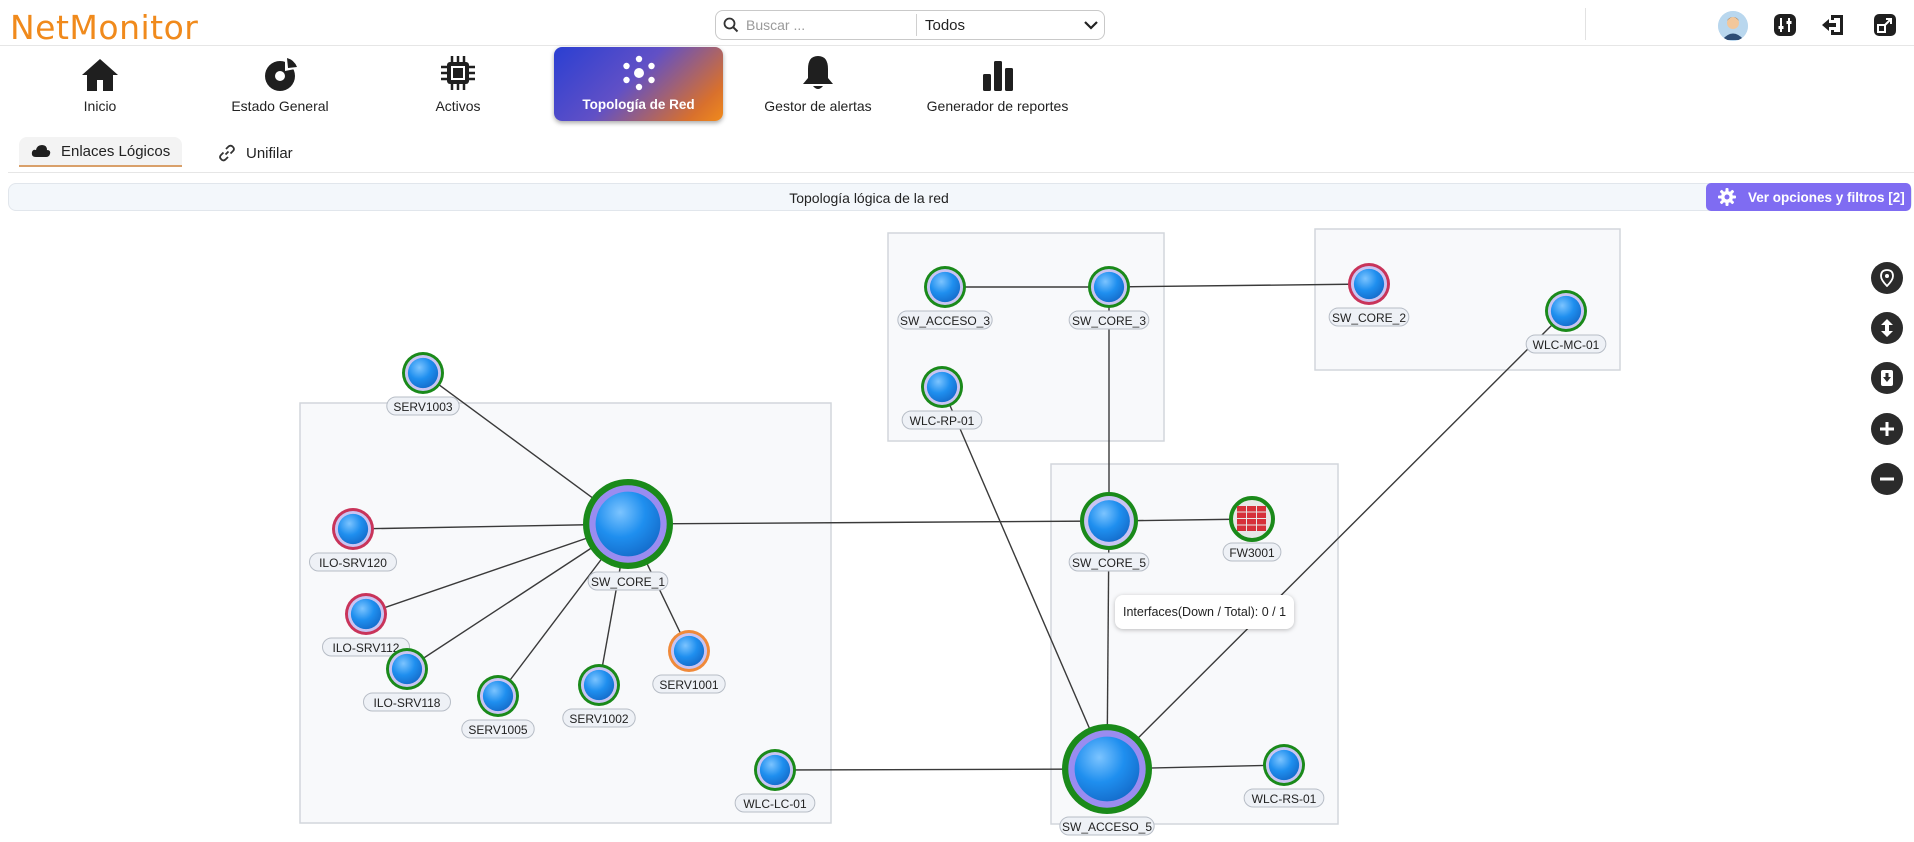  Describe the element at coordinates (458, 106) in the screenshot. I see `nav-label: Activos` at that location.